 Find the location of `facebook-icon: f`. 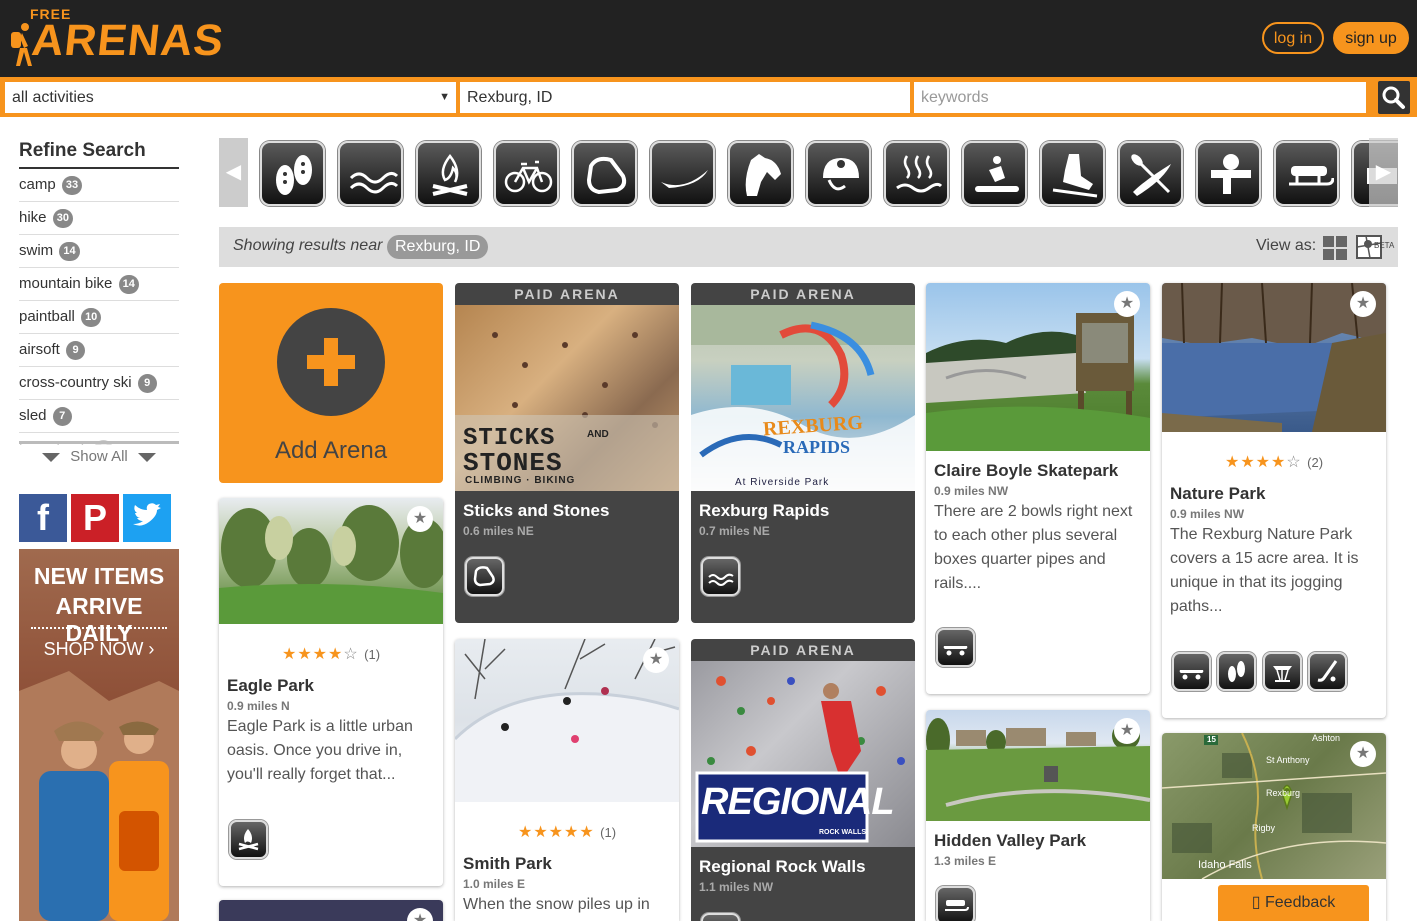

facebook-icon: f is located at coordinates (43, 518).